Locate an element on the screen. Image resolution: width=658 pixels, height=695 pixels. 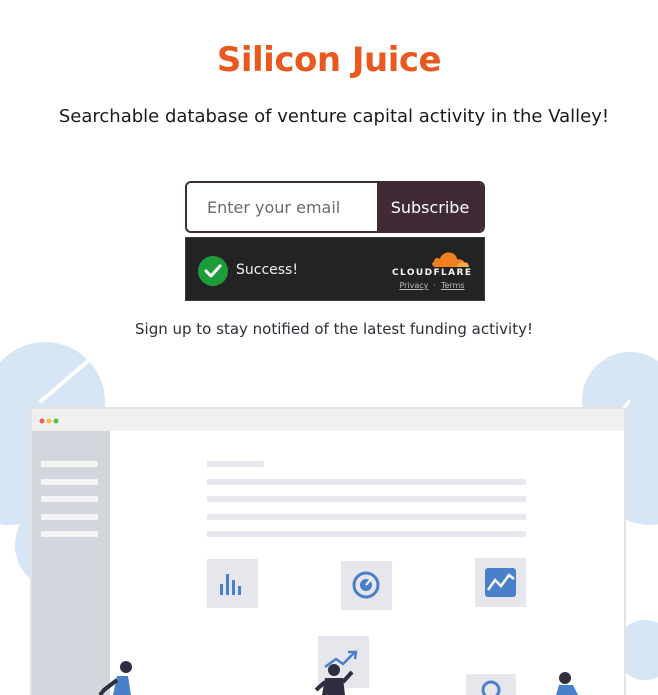
cloudflare-cloud-icon is located at coordinates (450, 259).